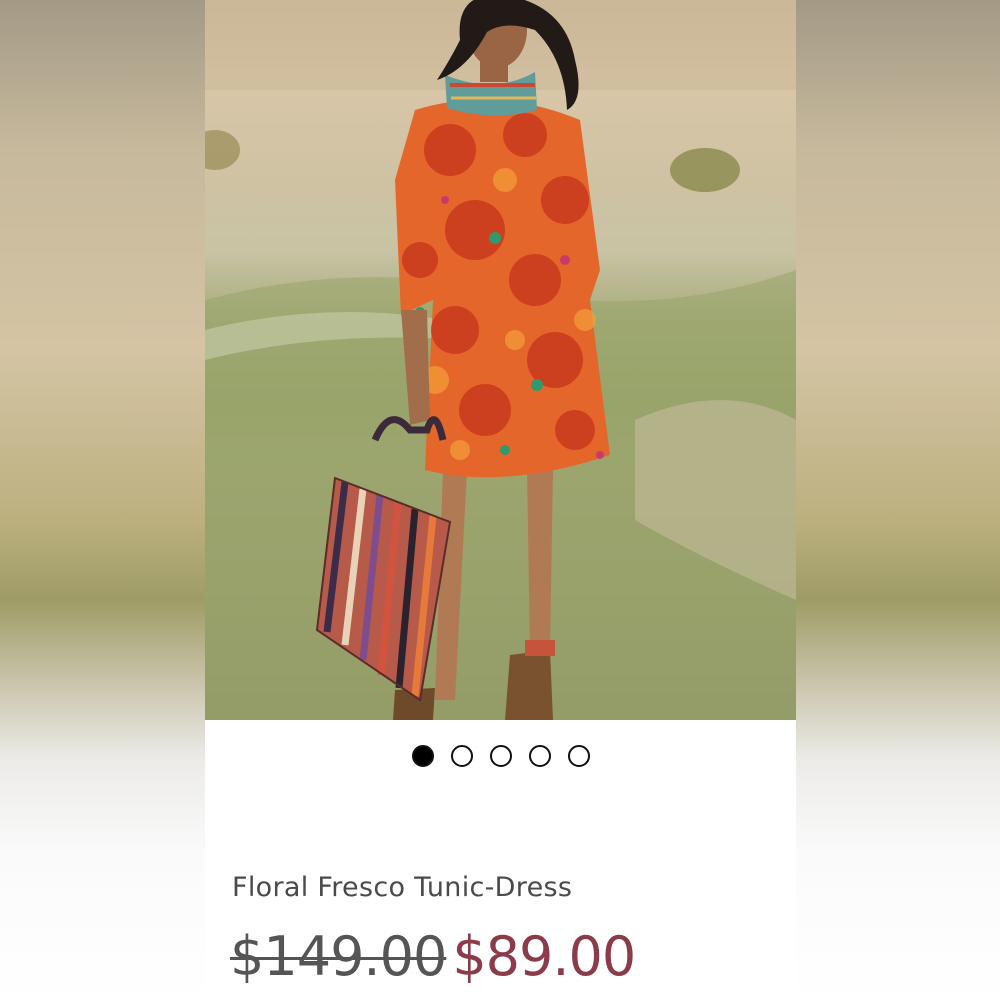  Describe the element at coordinates (544, 956) in the screenshot. I see `sale-price: $89.00` at that location.